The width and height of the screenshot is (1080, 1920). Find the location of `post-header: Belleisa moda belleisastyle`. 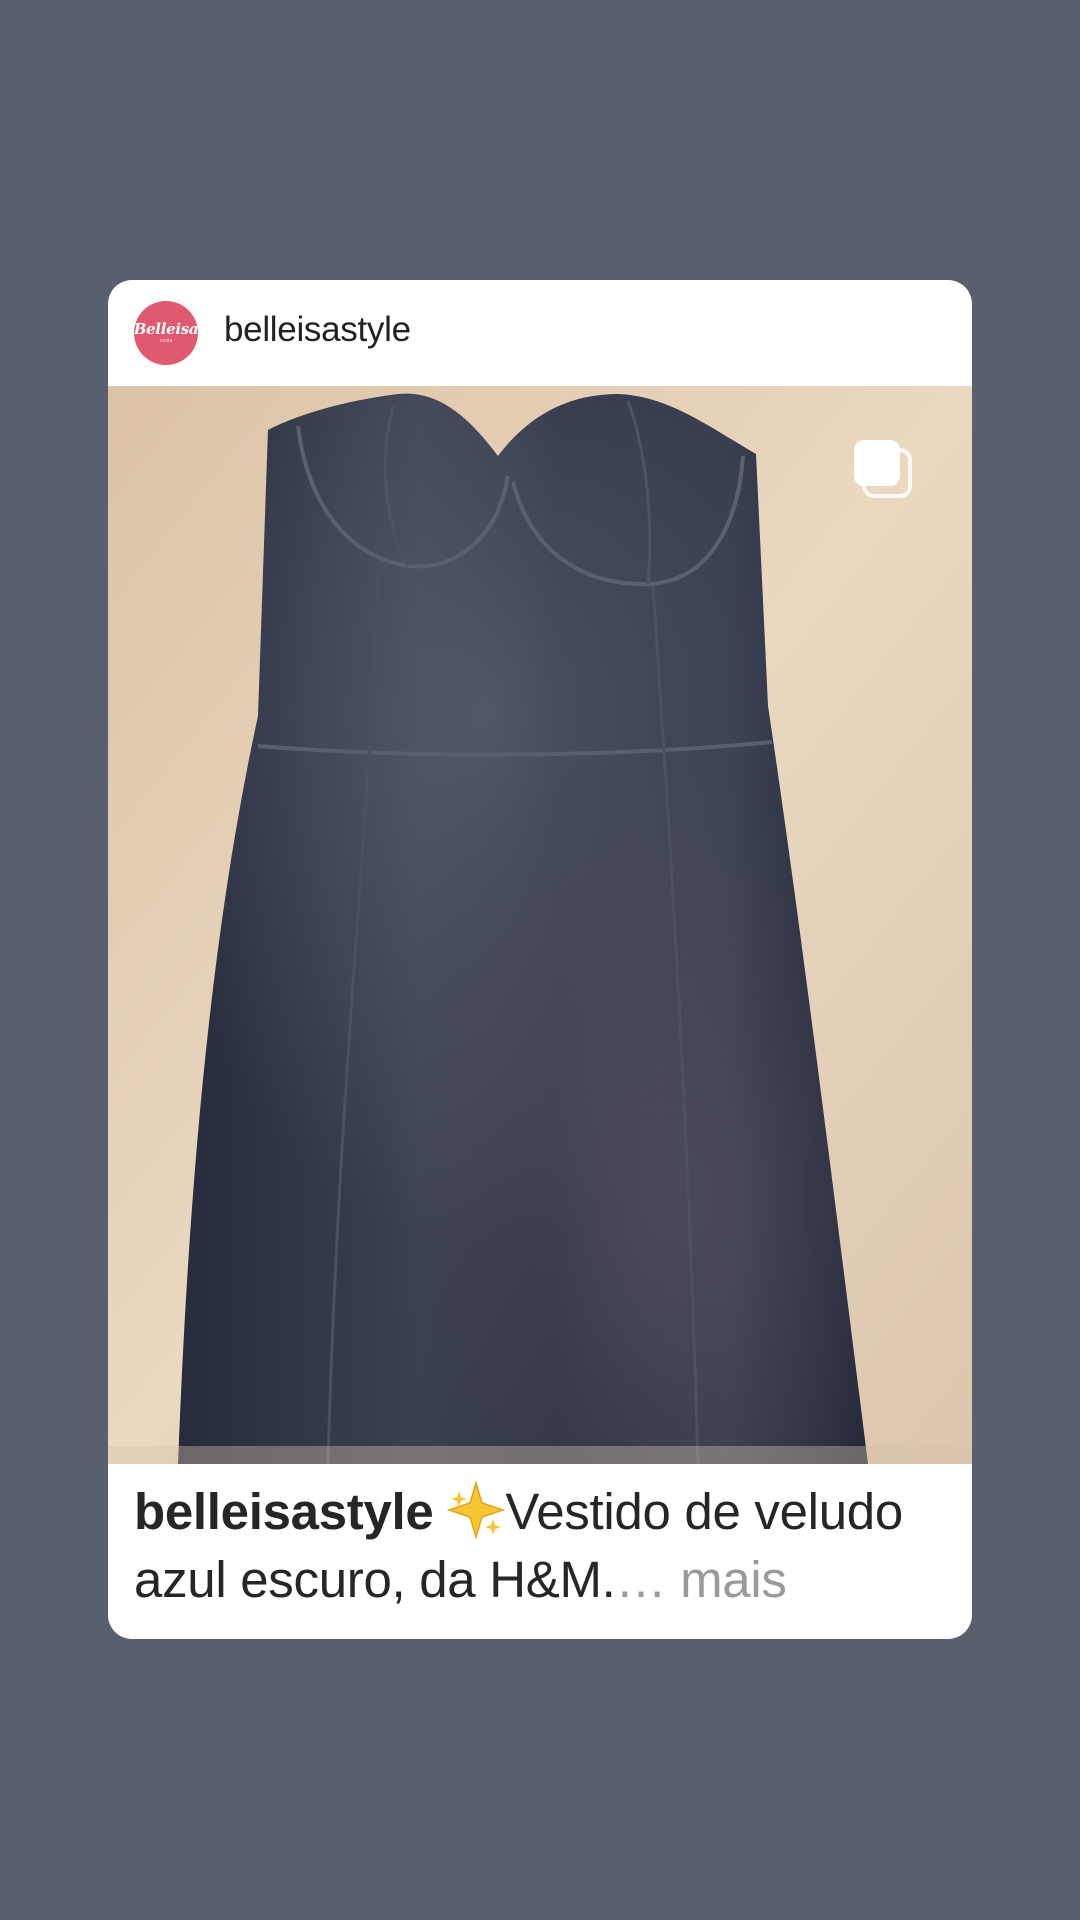

post-header: Belleisa moda belleisastyle is located at coordinates (540, 333).